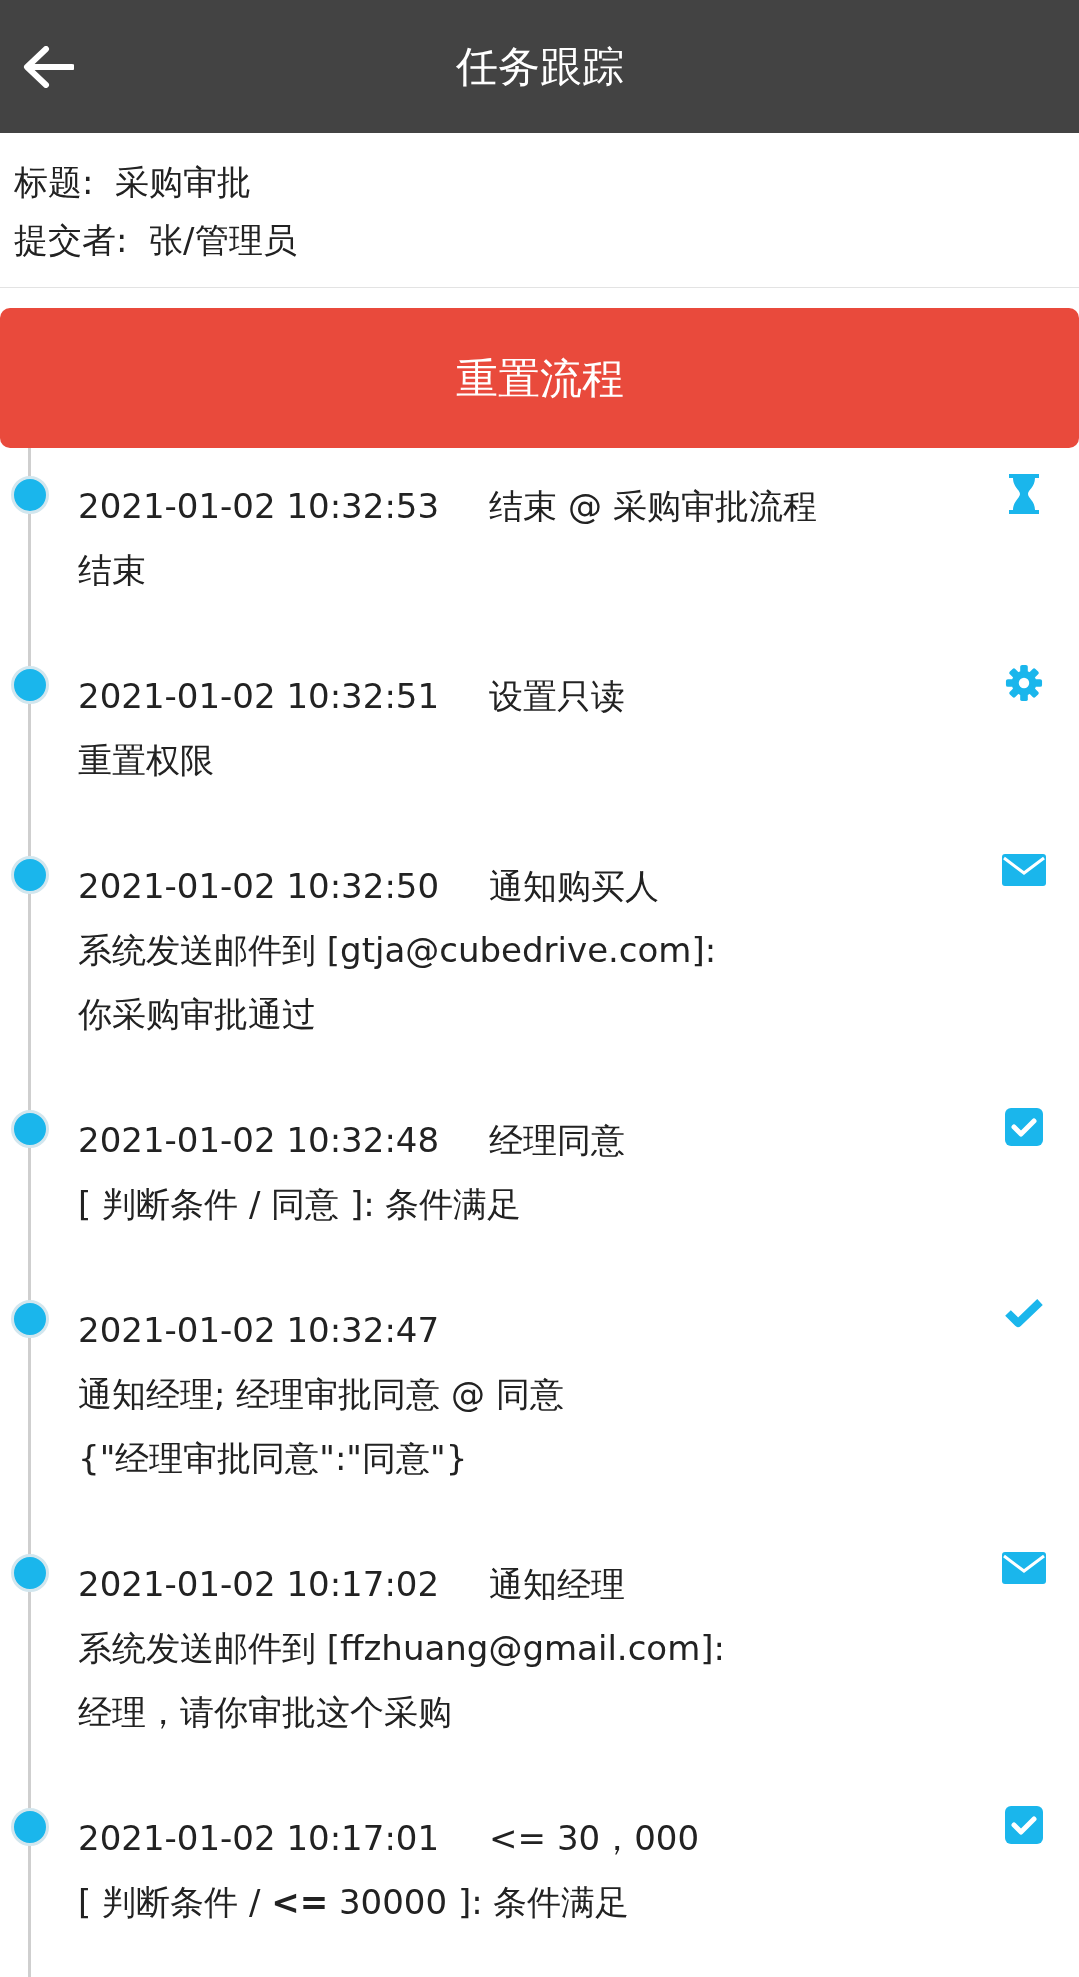 This screenshot has width=1079, height=1977. Describe the element at coordinates (156, 240) in the screenshot. I see `info-line: 提交者: 张/管理员` at that location.